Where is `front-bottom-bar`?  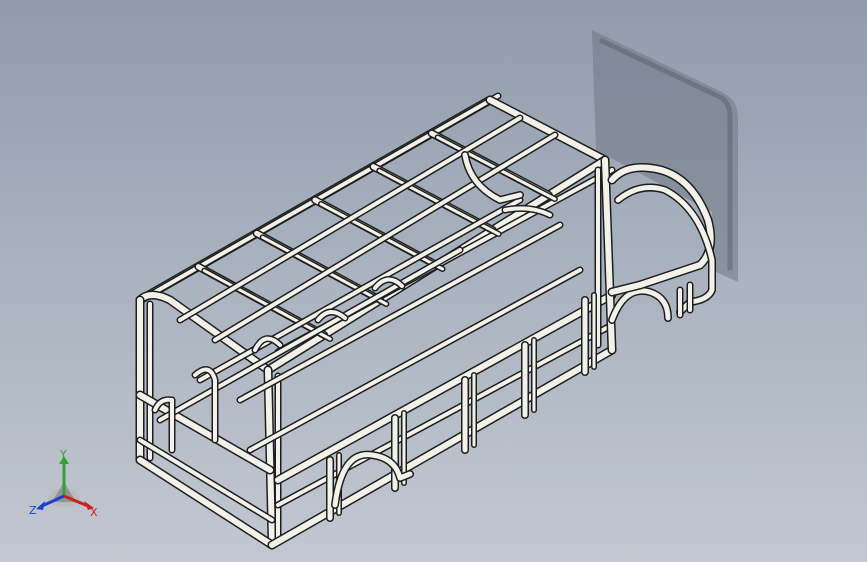
front-bottom-bar is located at coordinates (206, 502).